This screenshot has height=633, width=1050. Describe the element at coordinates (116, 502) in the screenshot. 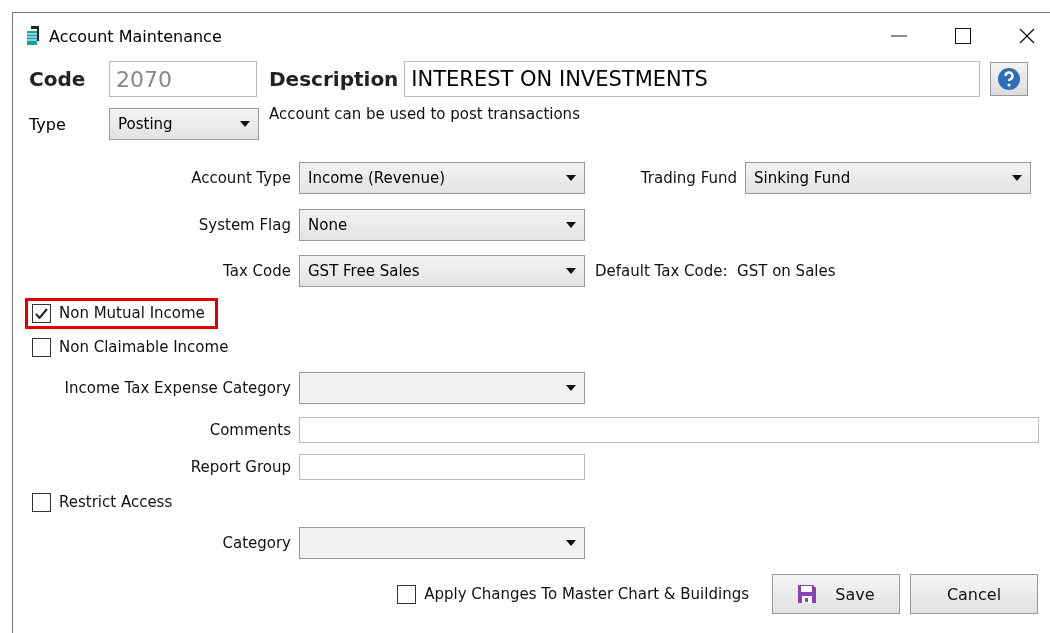

I see `checkbox-label: Restrict Access` at that location.